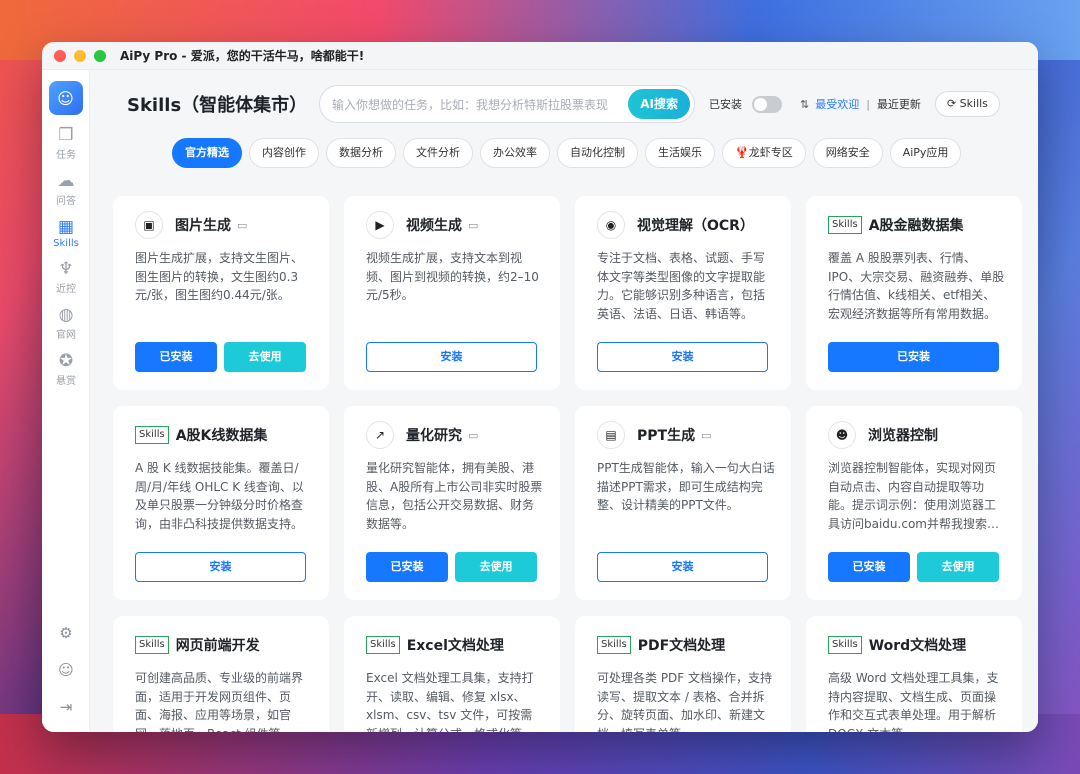 The height and width of the screenshot is (774, 1080). I want to click on minimize-window-button, so click(80, 55).